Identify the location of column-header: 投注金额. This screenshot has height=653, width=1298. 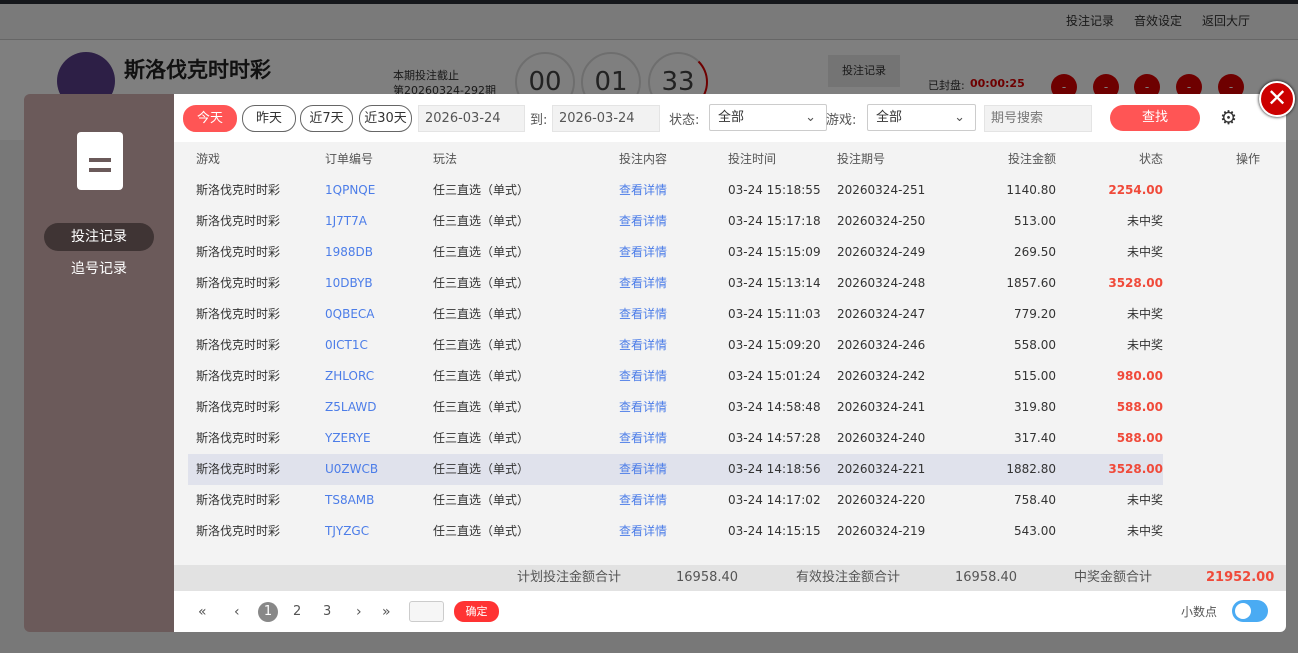
(1031, 159).